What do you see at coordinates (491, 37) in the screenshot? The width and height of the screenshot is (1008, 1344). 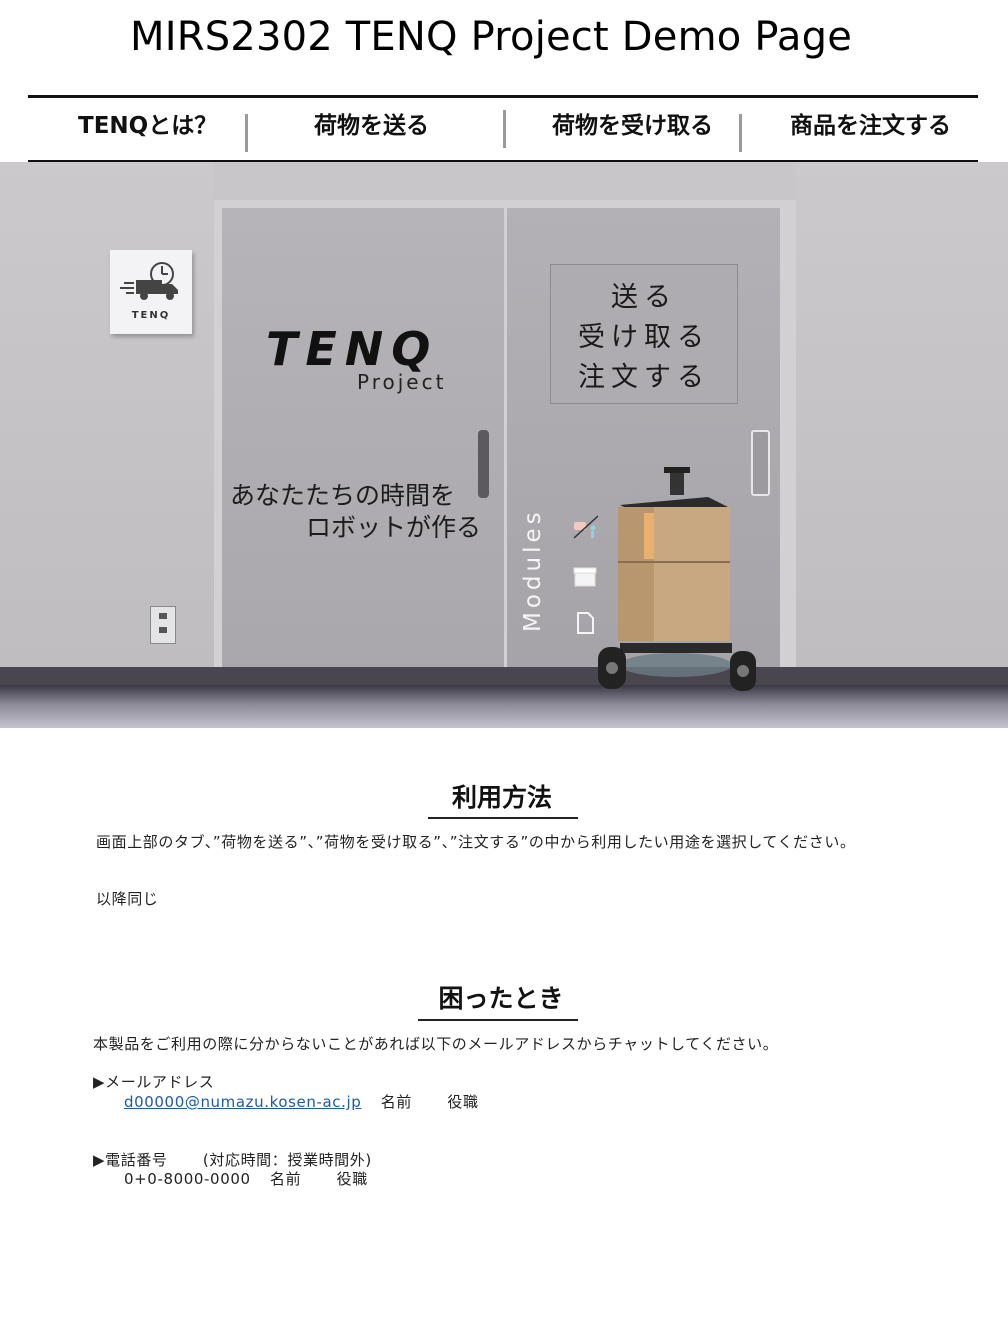 I see `page-title: MIRS2302 TENQ Project Demo Page` at bounding box center [491, 37].